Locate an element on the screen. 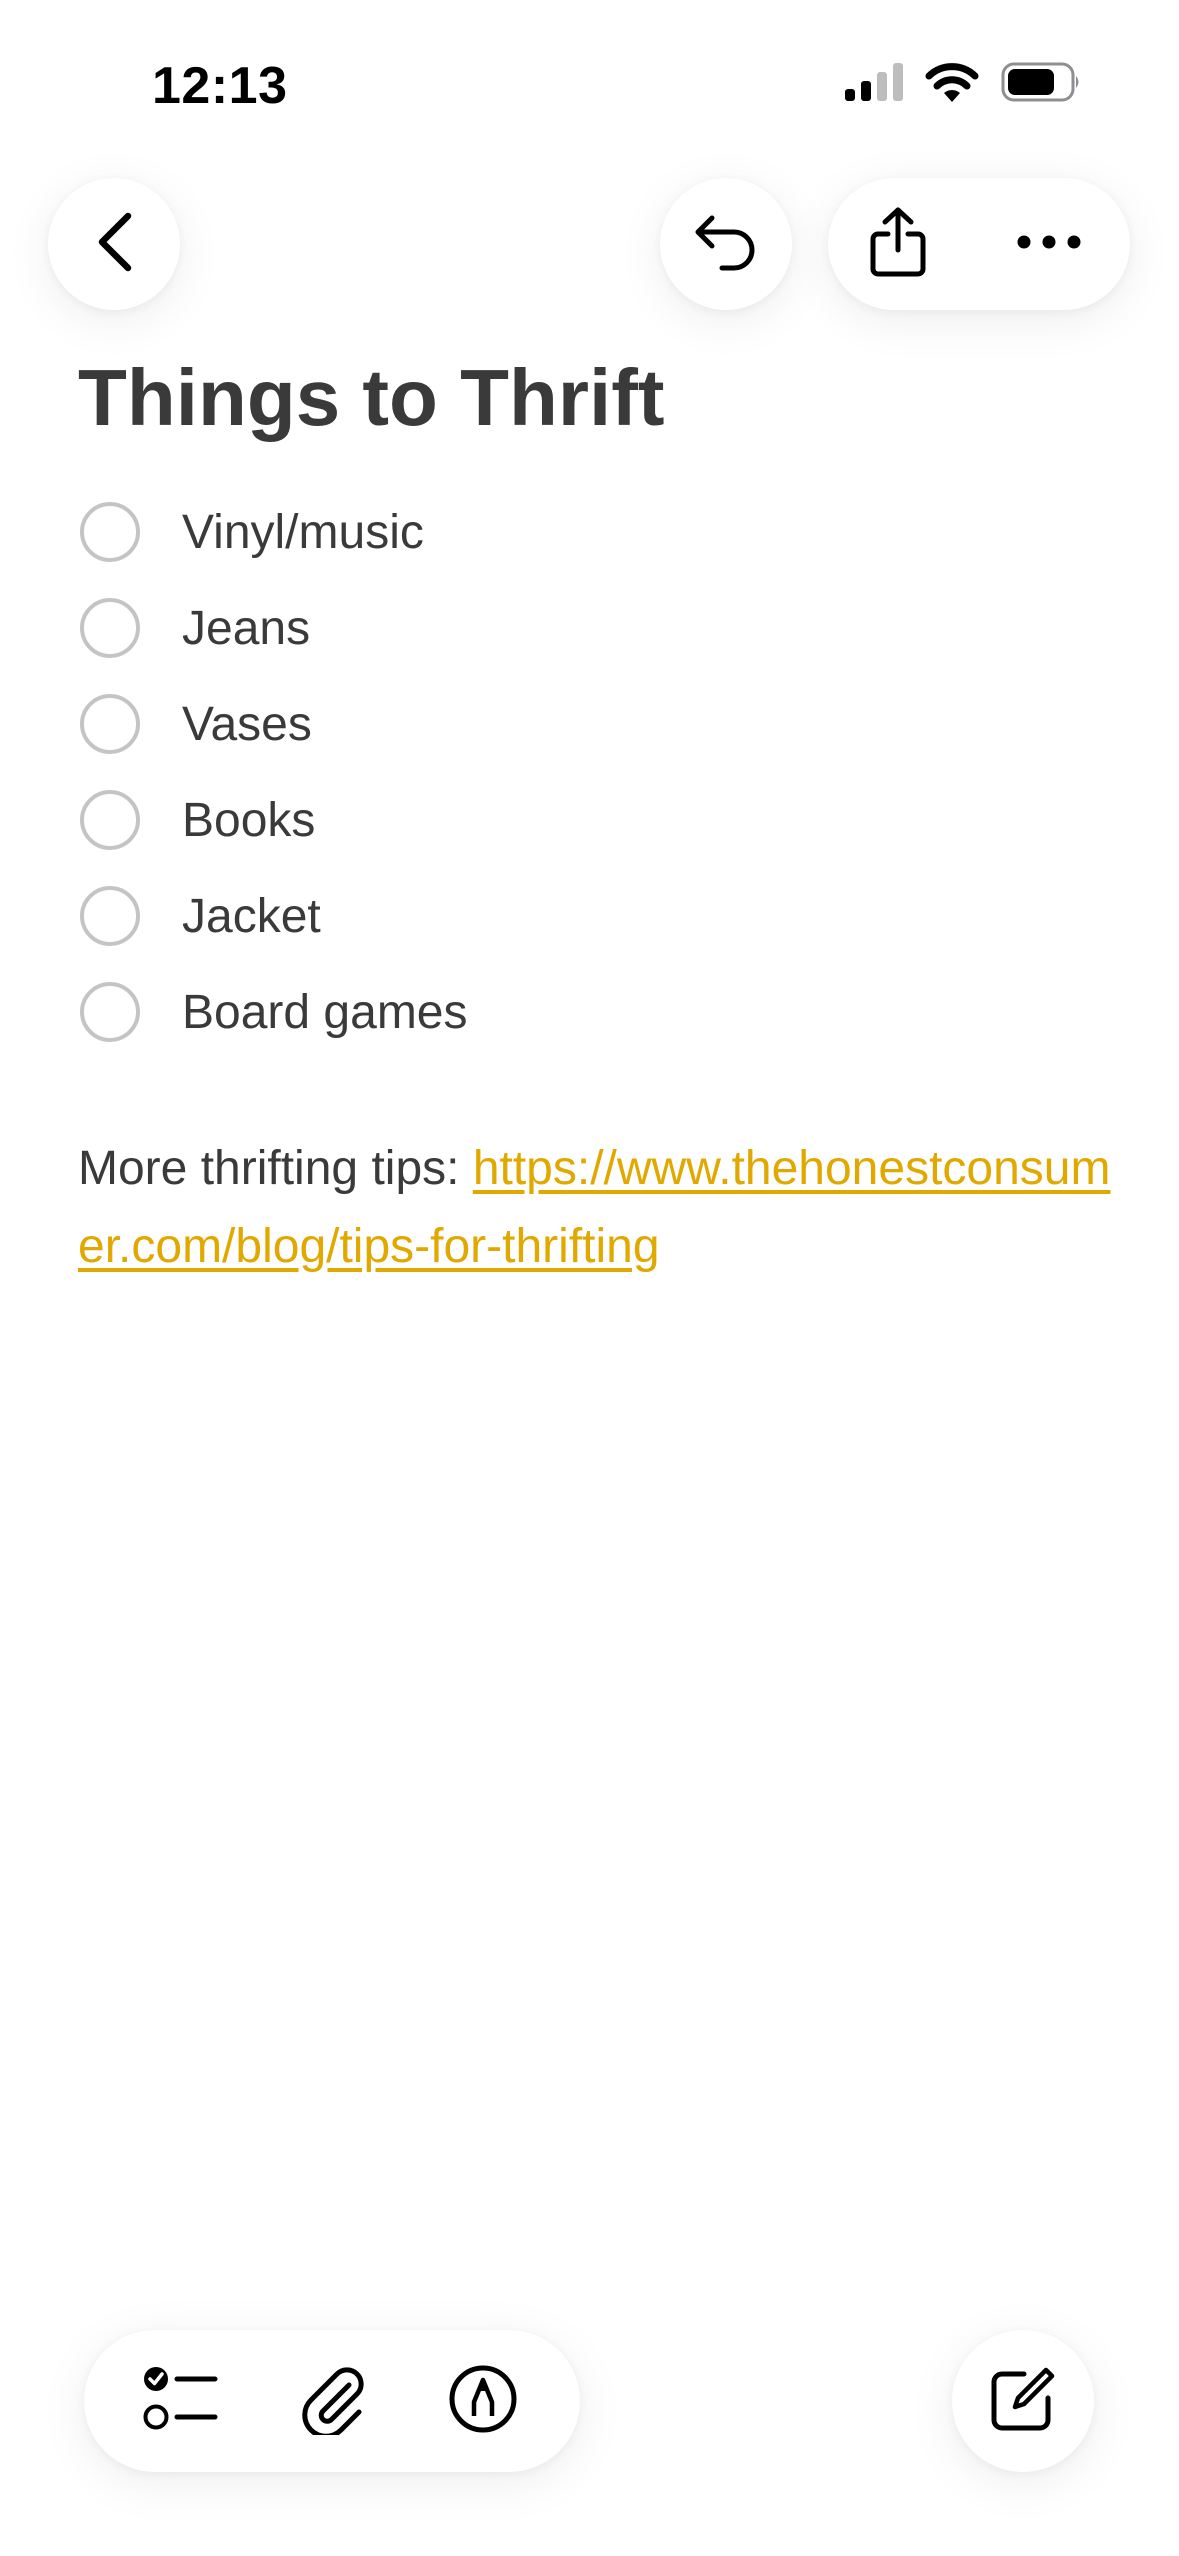  wifi-icon is located at coordinates (952, 84).